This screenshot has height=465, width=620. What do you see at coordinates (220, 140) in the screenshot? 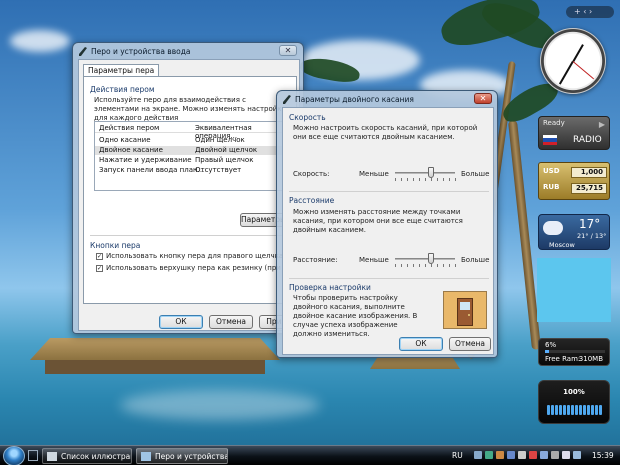
I see `action-equivalent: Один щелчок` at bounding box center [220, 140].